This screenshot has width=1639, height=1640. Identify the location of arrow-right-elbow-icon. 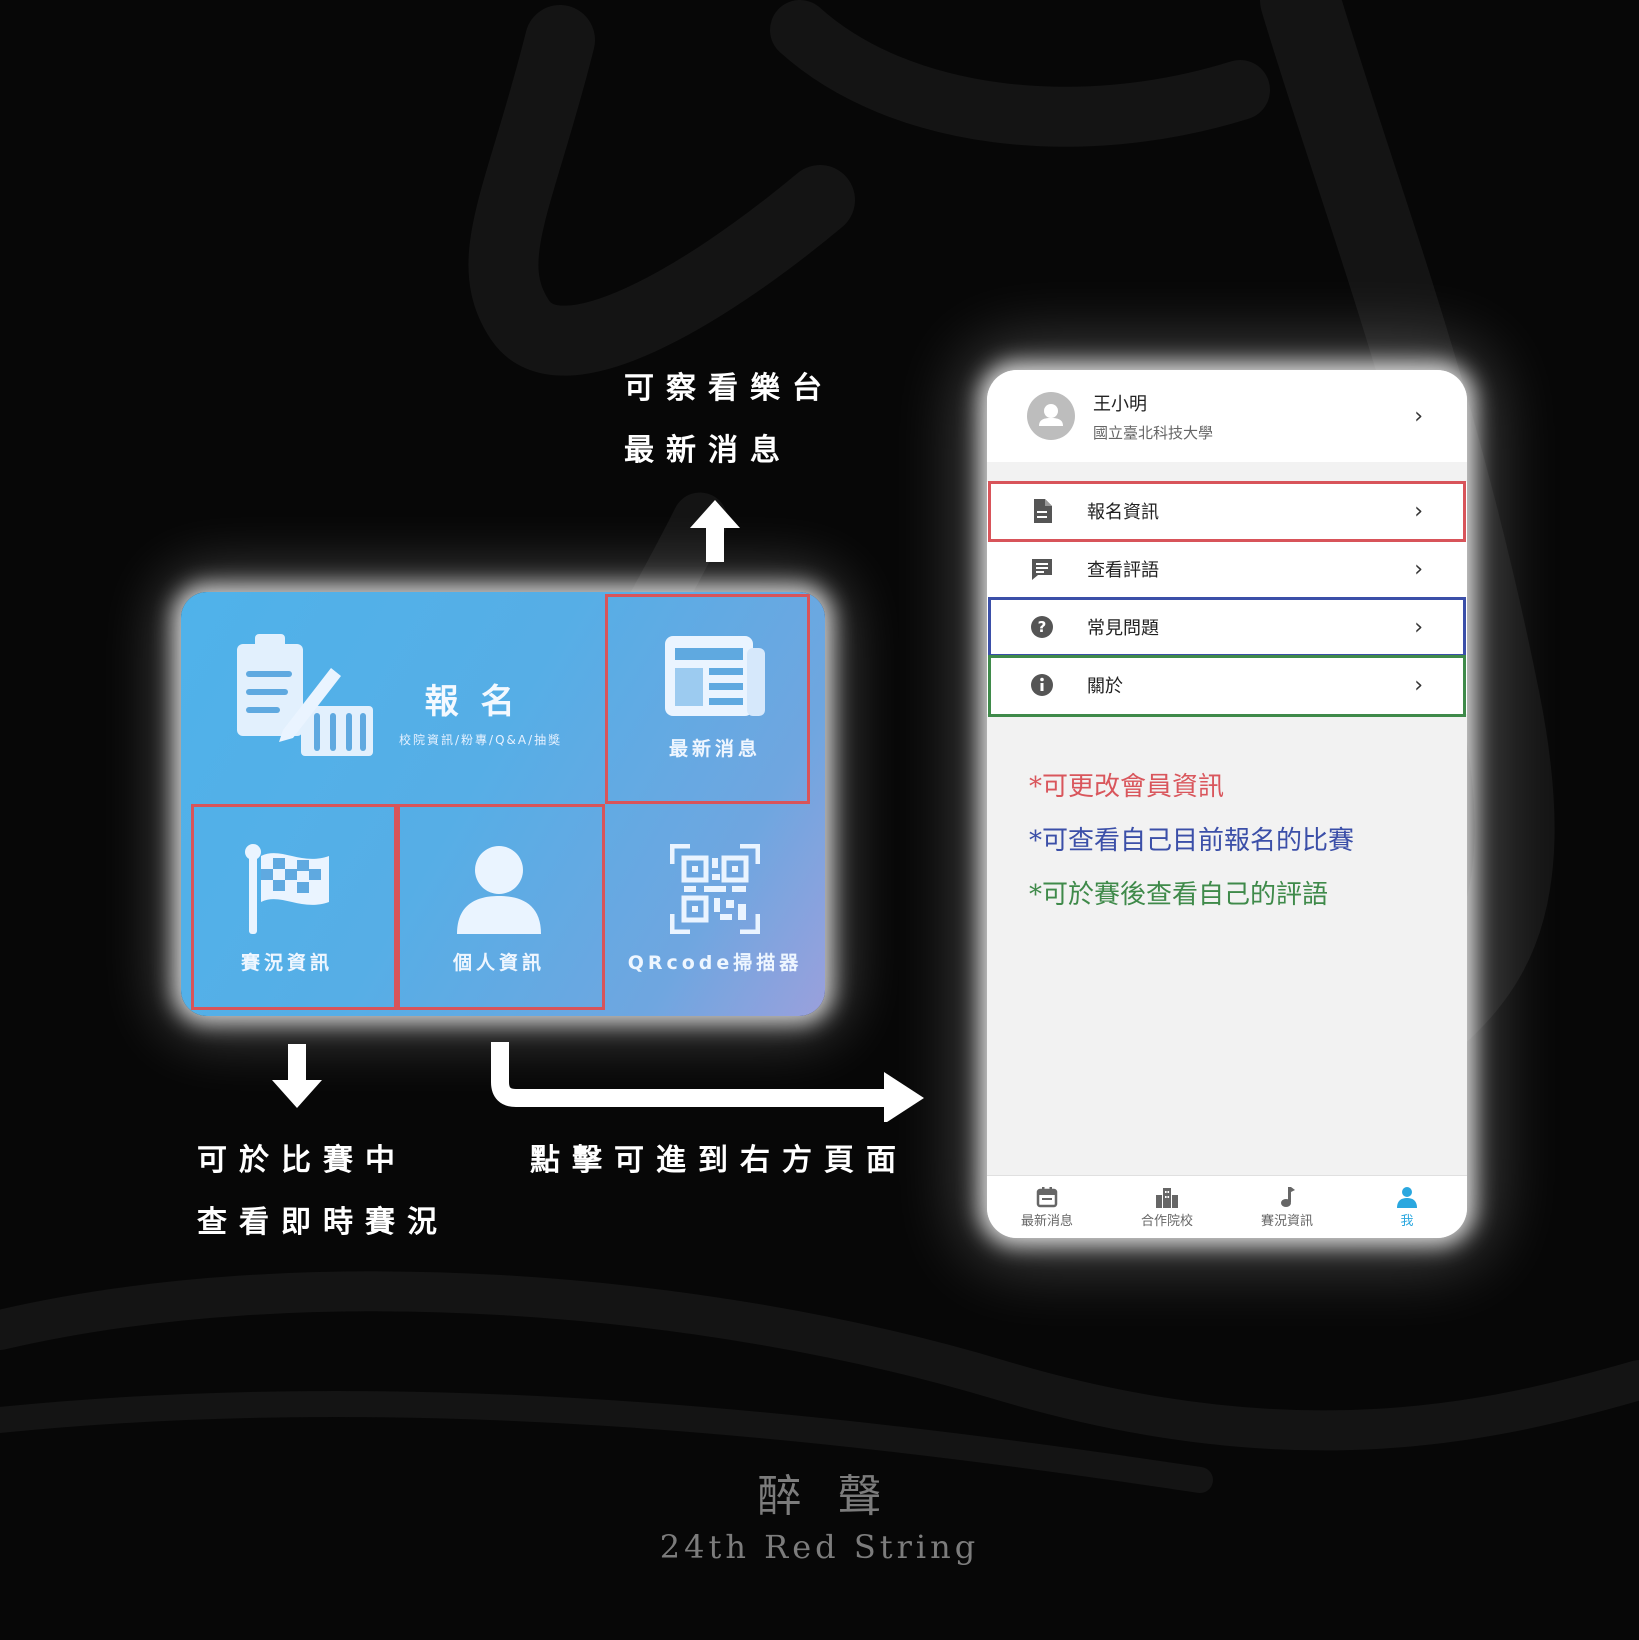
(707, 1082).